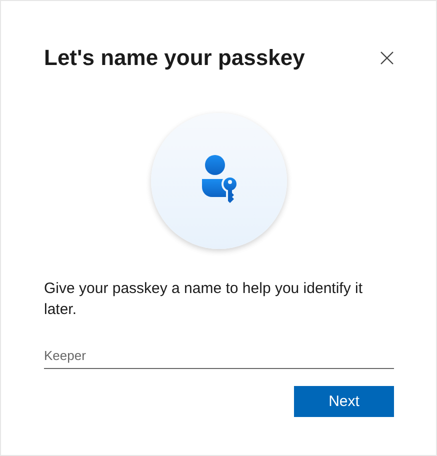 This screenshot has width=437, height=456. I want to click on next-button: Next, so click(344, 401).